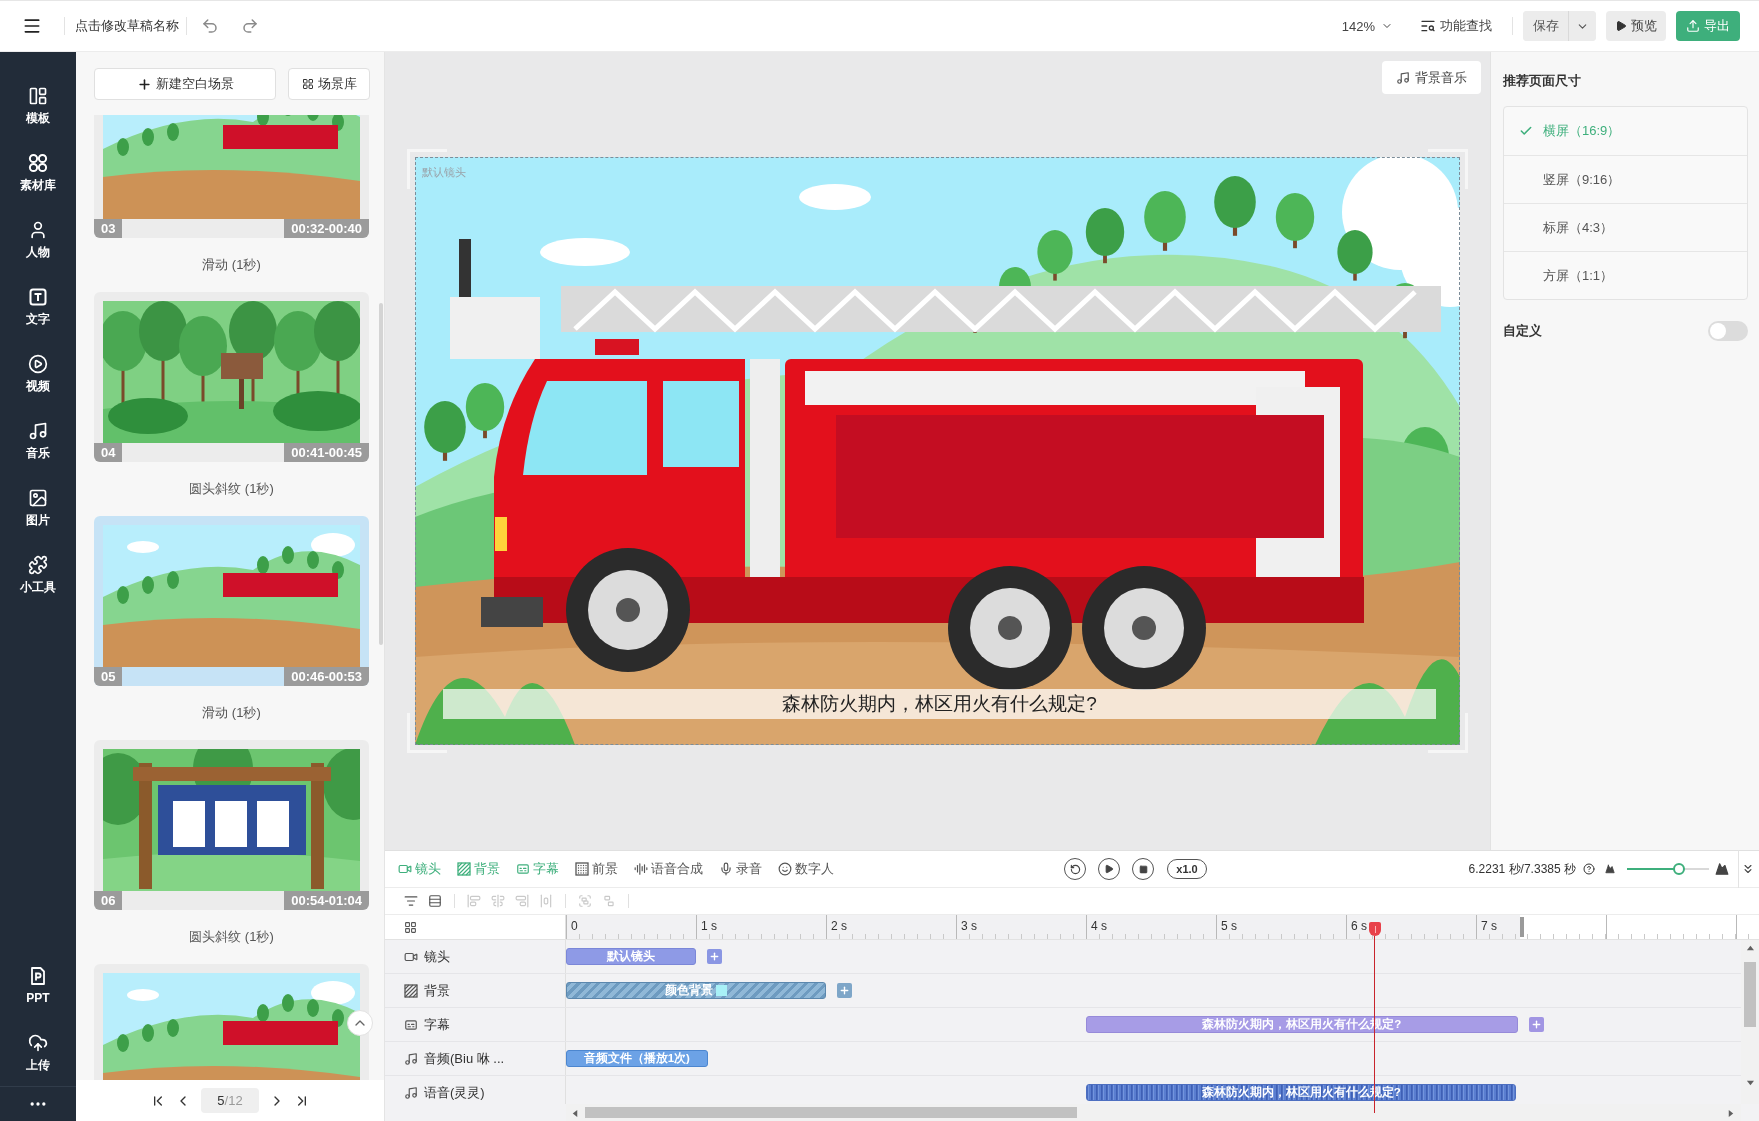 The image size is (1759, 1121). Describe the element at coordinates (326, 228) in the screenshot. I see `scene-time: 00:32-00:40` at that location.